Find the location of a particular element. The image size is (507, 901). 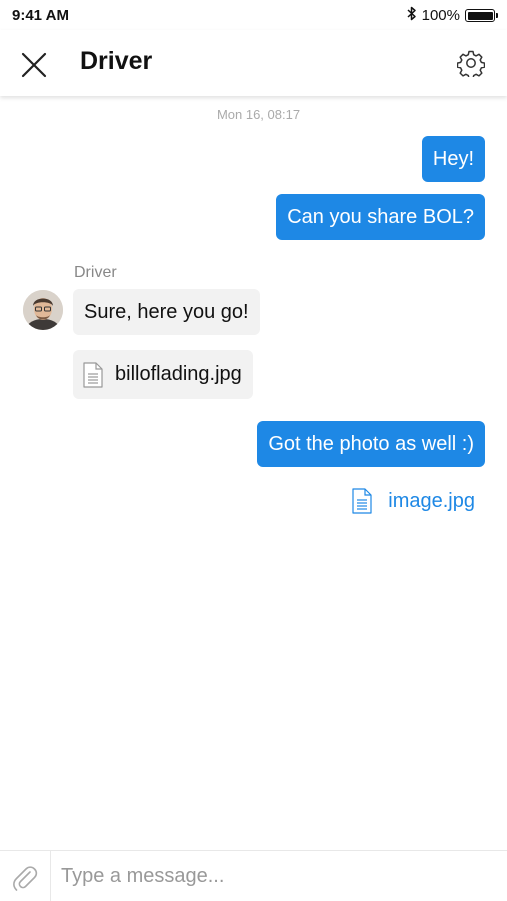

incoming-file-attachment: billoflading.jpg is located at coordinates (163, 374).